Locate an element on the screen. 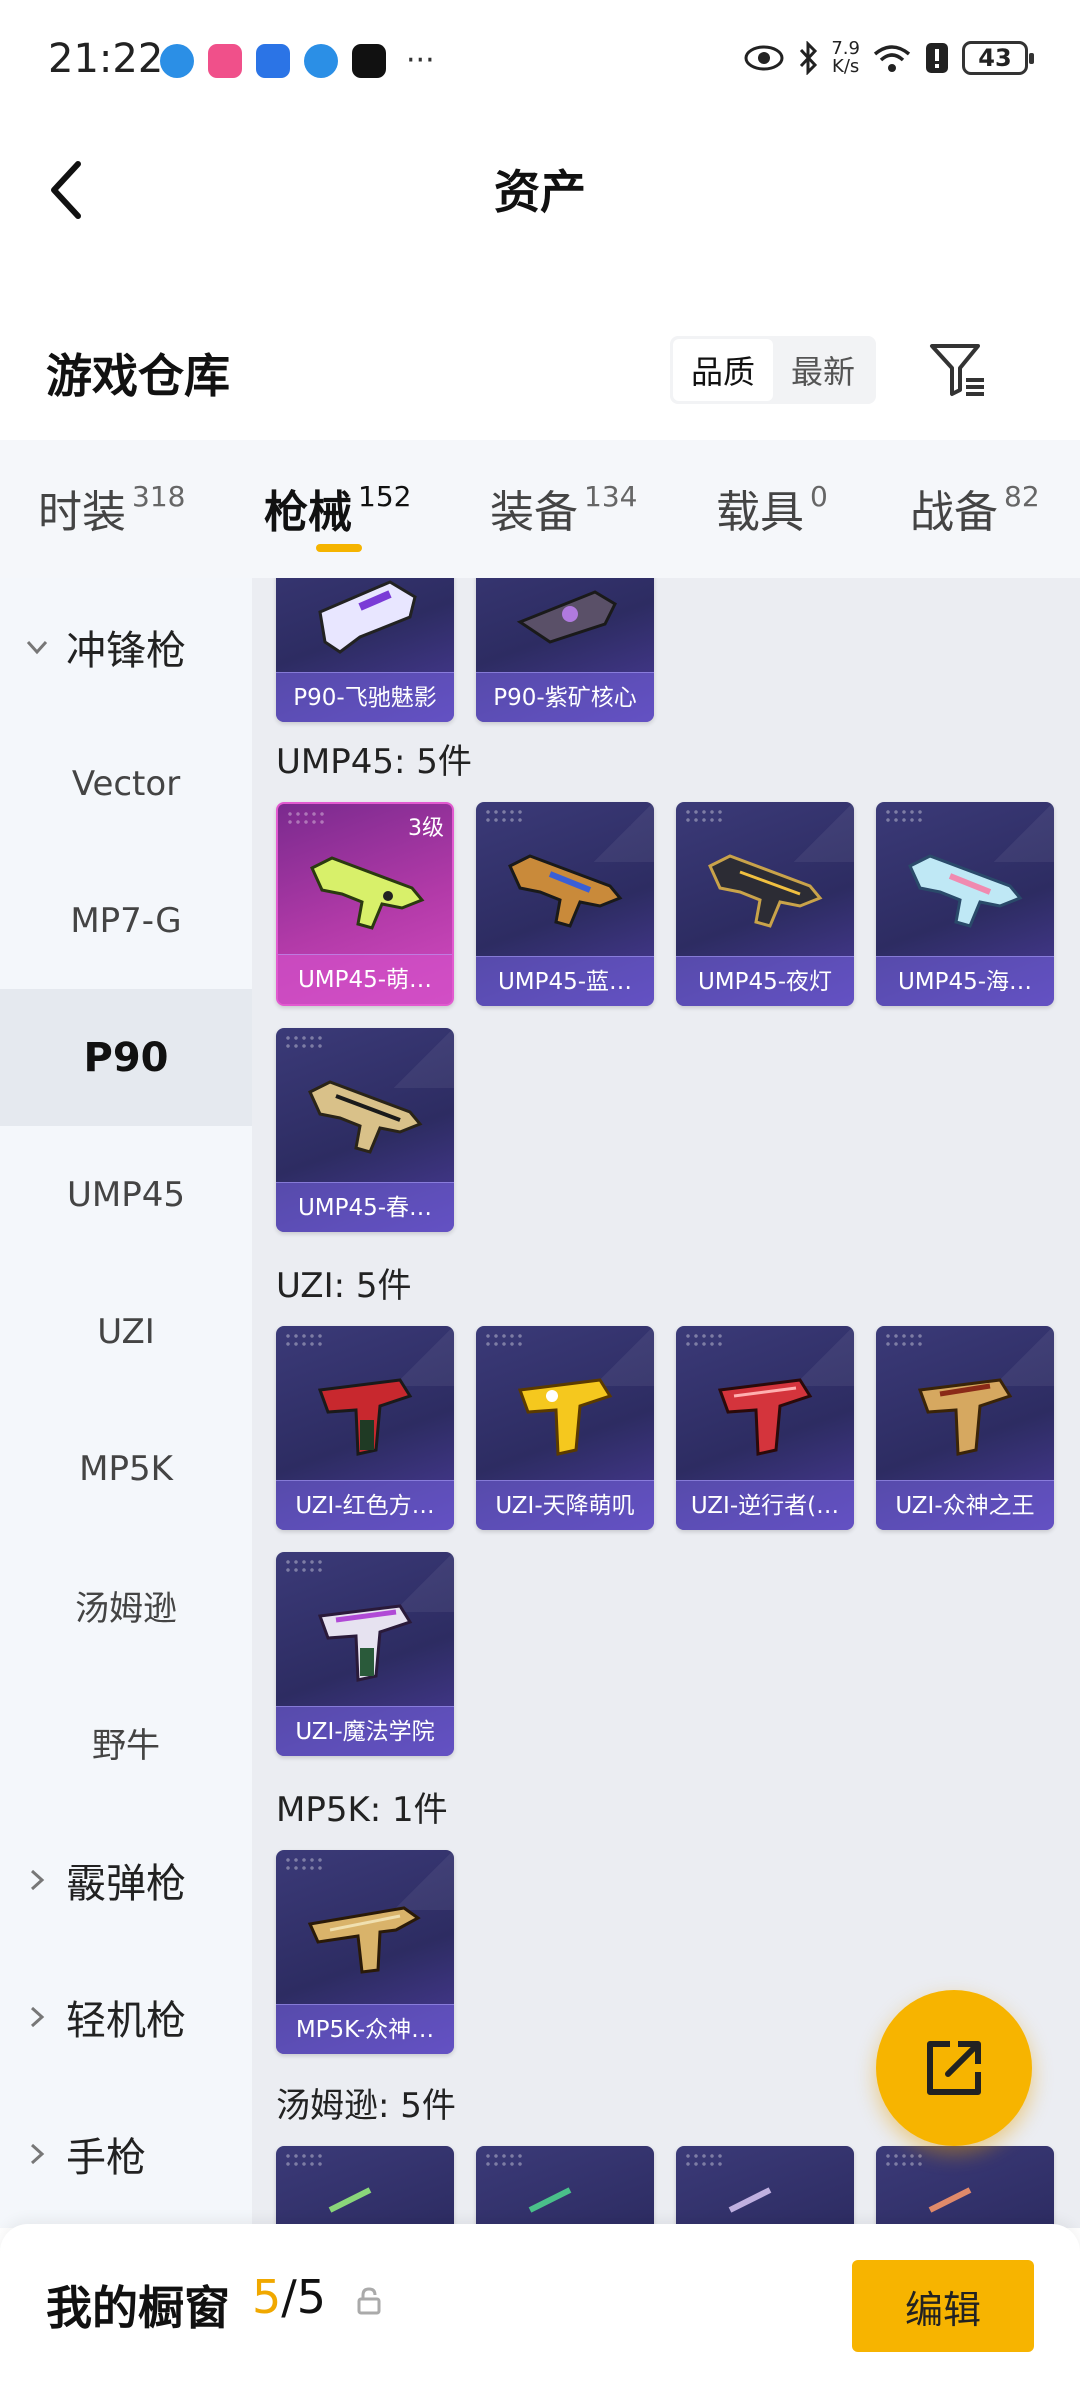 The image size is (1080, 2382). filter-button is located at coordinates (958, 370).